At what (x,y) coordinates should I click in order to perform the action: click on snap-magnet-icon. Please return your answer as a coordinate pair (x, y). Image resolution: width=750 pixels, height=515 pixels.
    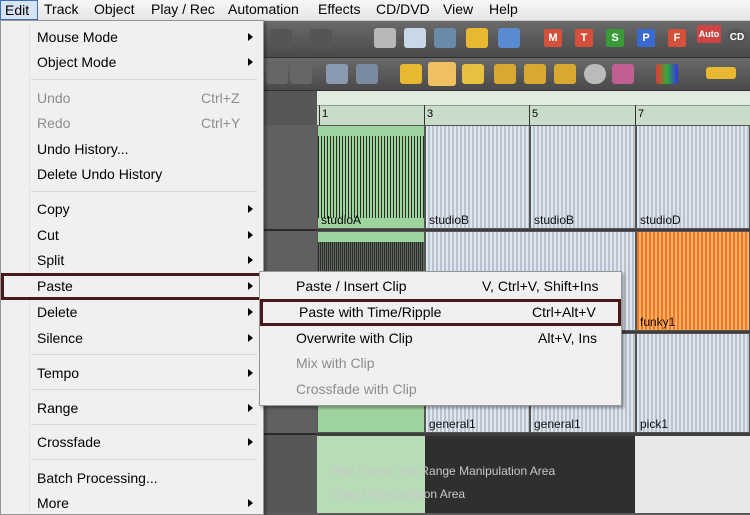
    Looking at the image, I should click on (385, 38).